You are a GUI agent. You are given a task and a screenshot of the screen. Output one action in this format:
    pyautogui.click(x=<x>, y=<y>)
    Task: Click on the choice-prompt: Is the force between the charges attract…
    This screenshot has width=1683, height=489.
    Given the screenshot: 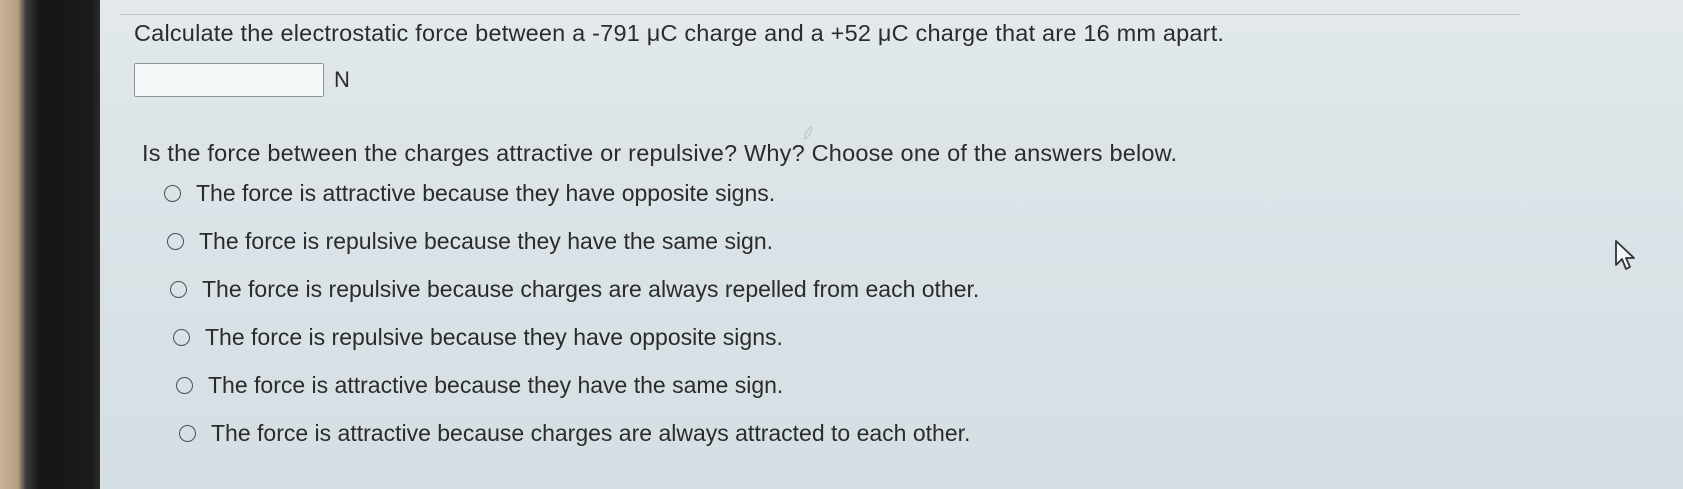 What is the action you would take?
    pyautogui.click(x=660, y=153)
    